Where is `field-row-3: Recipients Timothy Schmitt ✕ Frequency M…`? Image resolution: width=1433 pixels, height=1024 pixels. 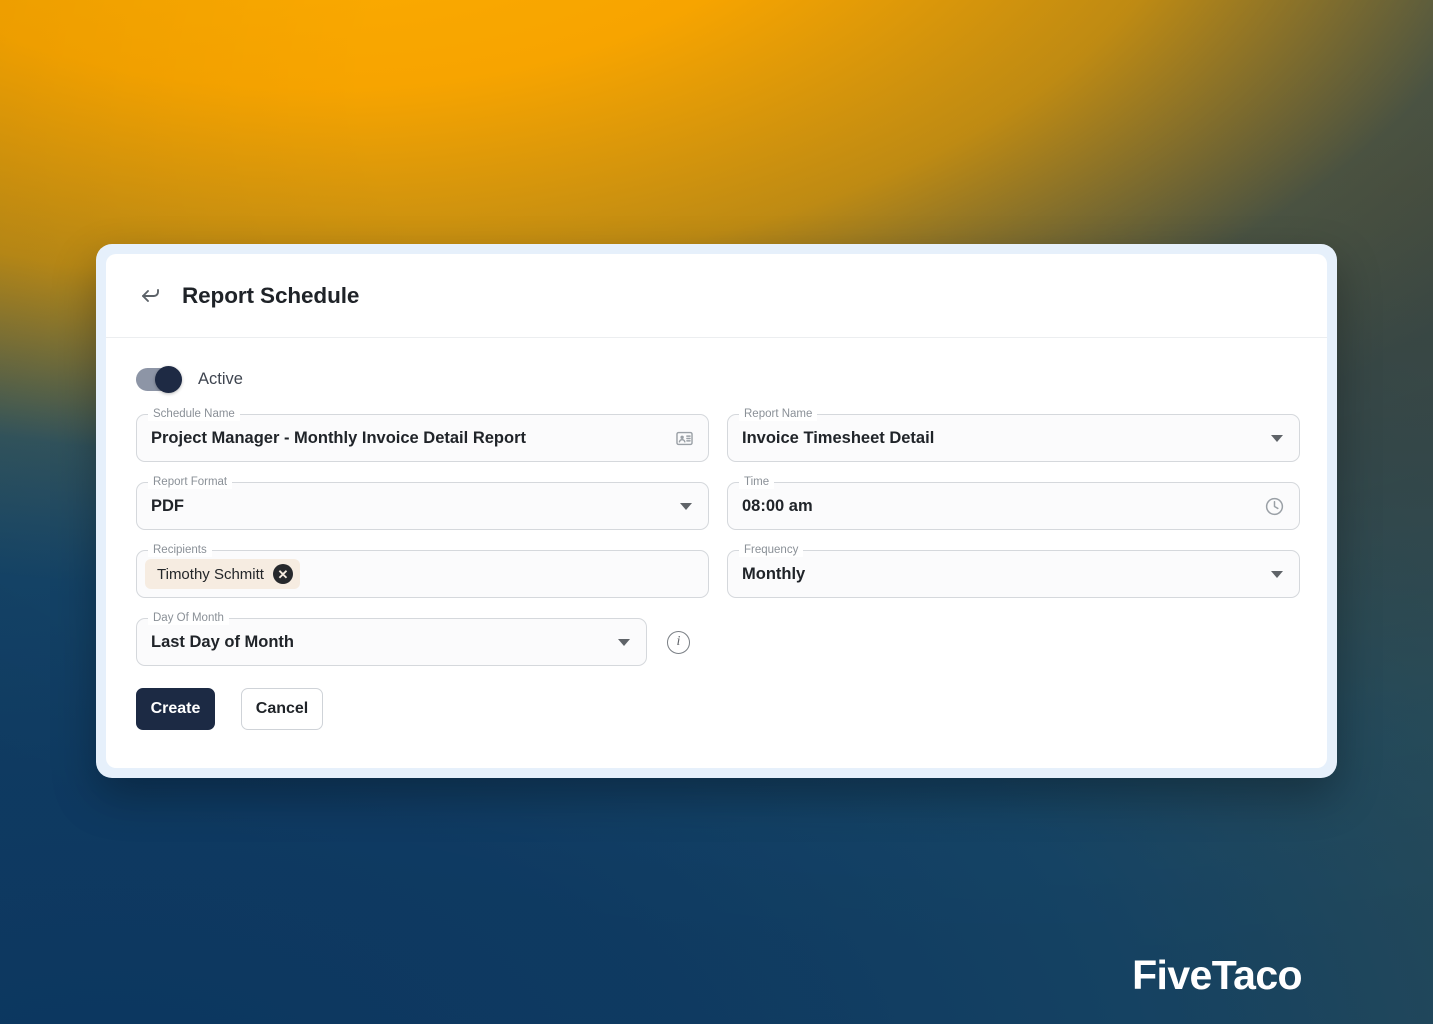 field-row-3: Recipients Timothy Schmitt ✕ Frequency M… is located at coordinates (718, 570).